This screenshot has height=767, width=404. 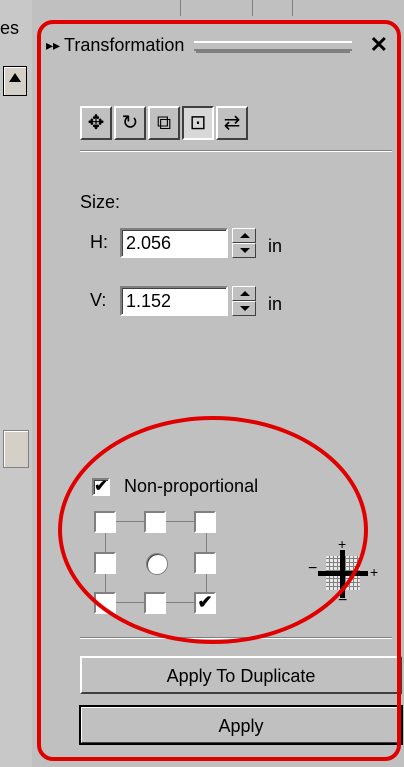 I want to click on apply-button: Apply, so click(x=241, y=725).